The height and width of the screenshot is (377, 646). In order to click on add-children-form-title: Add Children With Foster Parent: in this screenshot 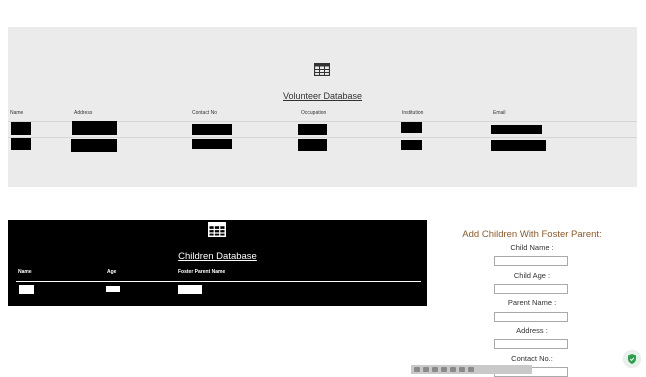, I will do `click(532, 234)`.